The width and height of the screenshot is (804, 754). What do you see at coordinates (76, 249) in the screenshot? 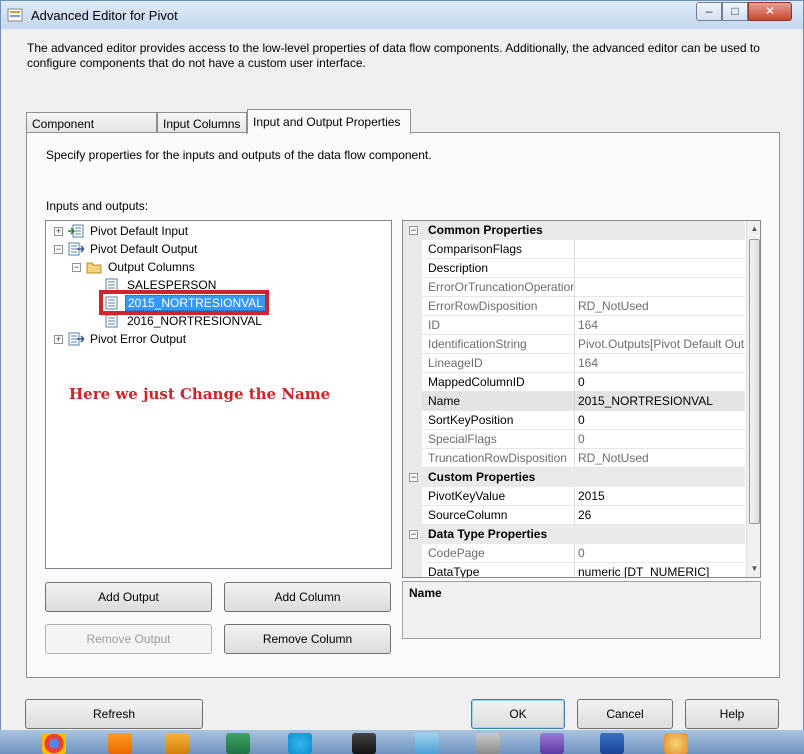
I see `output-icon` at bounding box center [76, 249].